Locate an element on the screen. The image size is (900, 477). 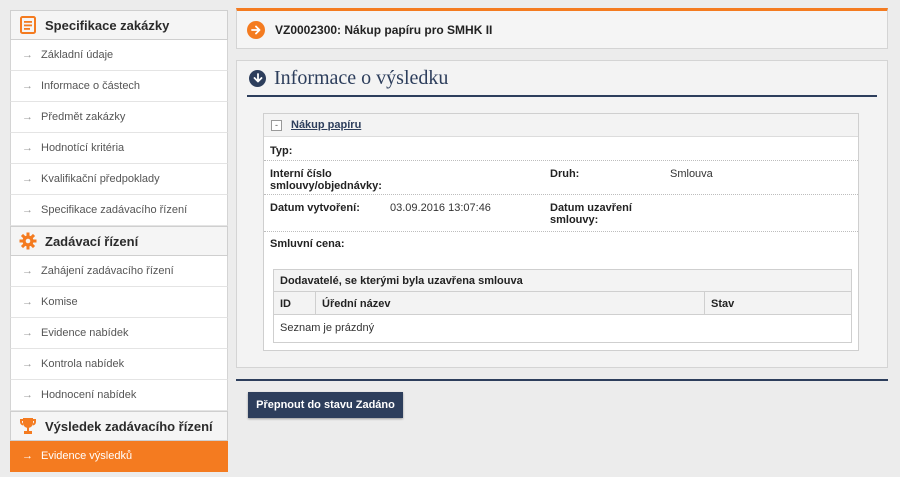
panel-title: Informace o výsledku is located at coordinates (361, 77).